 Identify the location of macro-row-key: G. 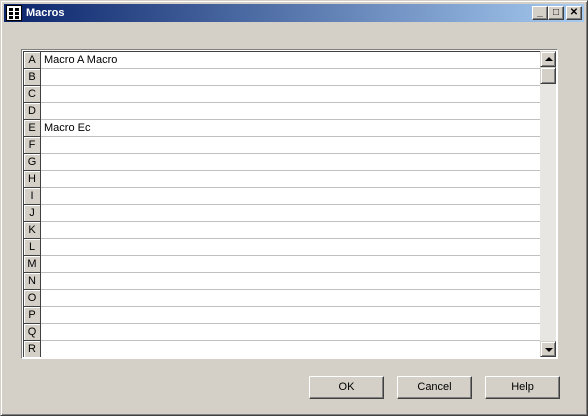
(32, 162).